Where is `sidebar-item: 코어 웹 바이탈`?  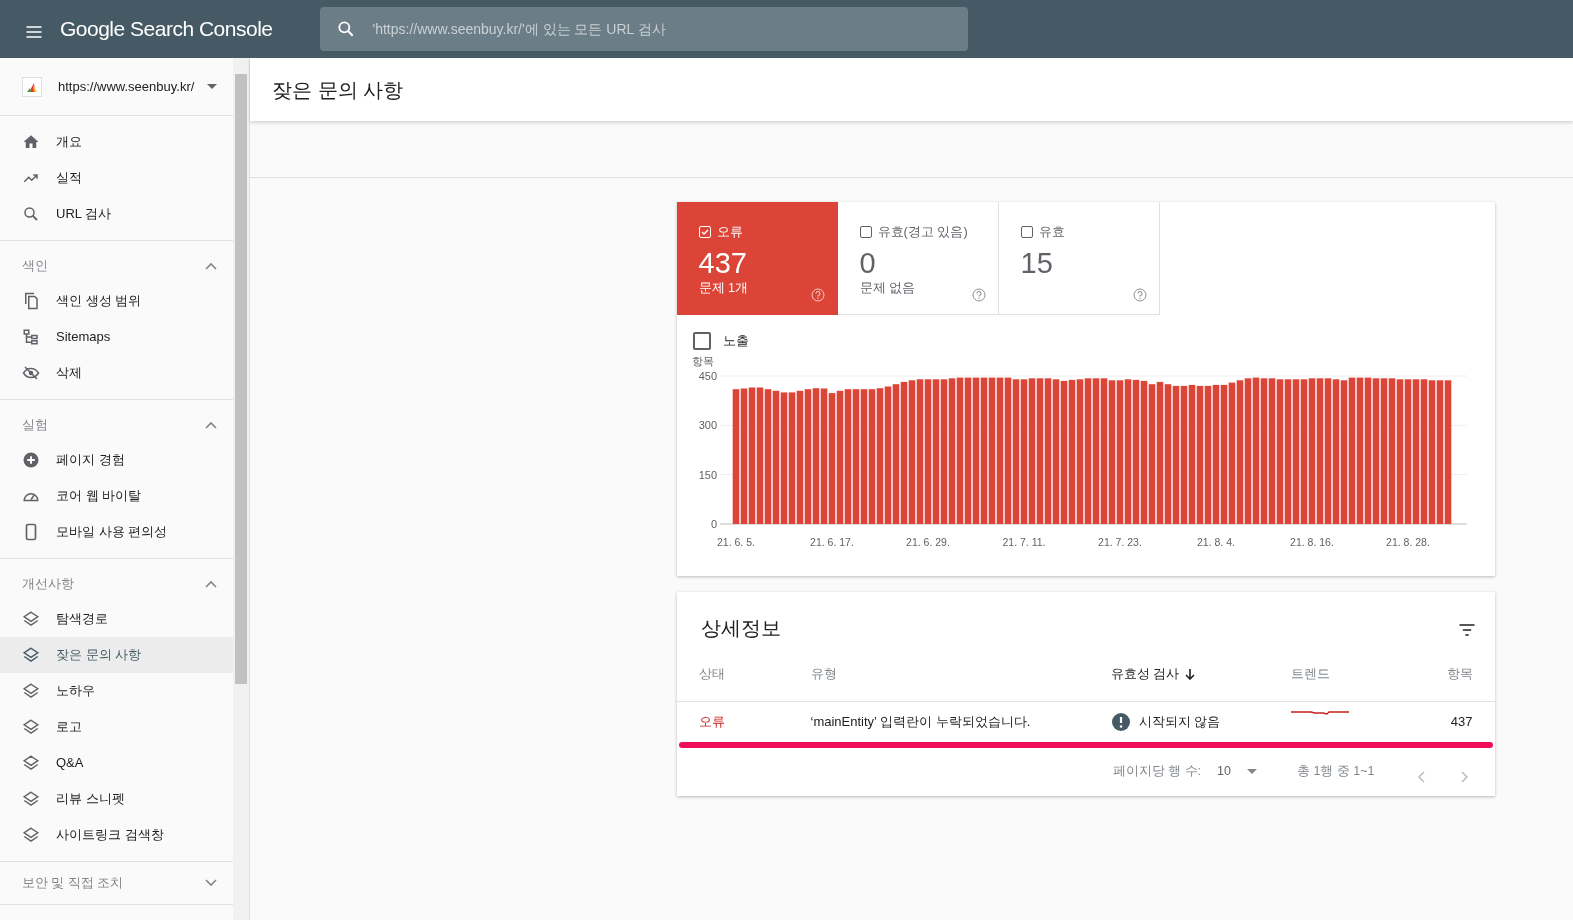
sidebar-item: 코어 웹 바이탈 is located at coordinates (117, 496).